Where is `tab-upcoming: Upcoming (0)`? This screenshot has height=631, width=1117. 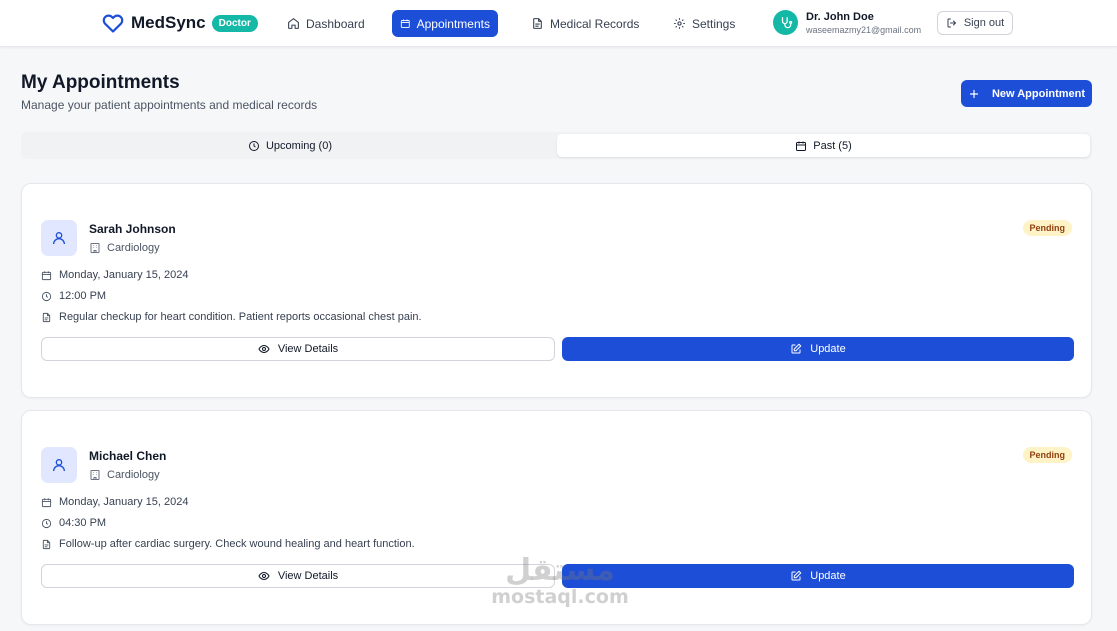
tab-upcoming: Upcoming (0) is located at coordinates (290, 145).